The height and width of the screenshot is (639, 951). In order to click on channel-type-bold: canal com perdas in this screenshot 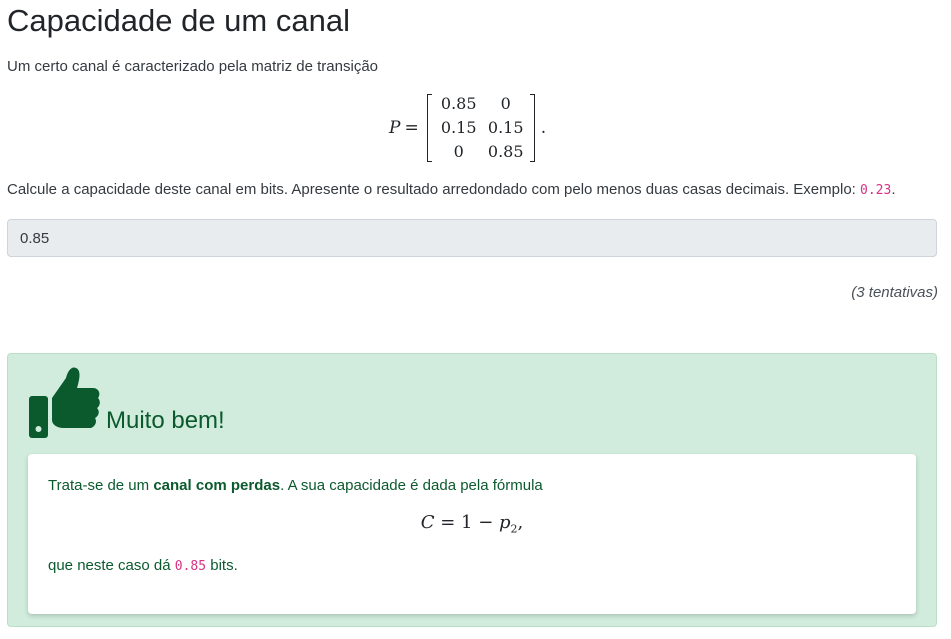, I will do `click(217, 485)`.